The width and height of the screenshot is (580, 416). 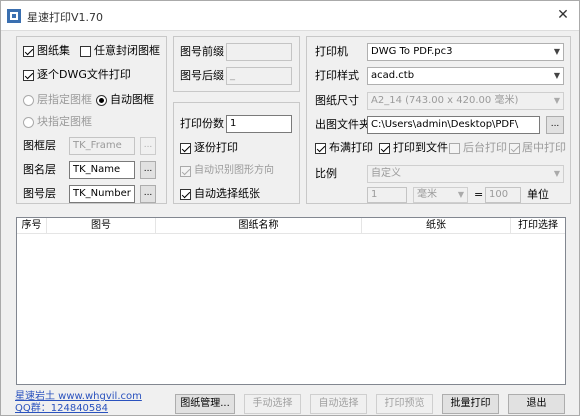 What do you see at coordinates (32, 226) in the screenshot?
I see `column-header-index: 序号` at bounding box center [32, 226].